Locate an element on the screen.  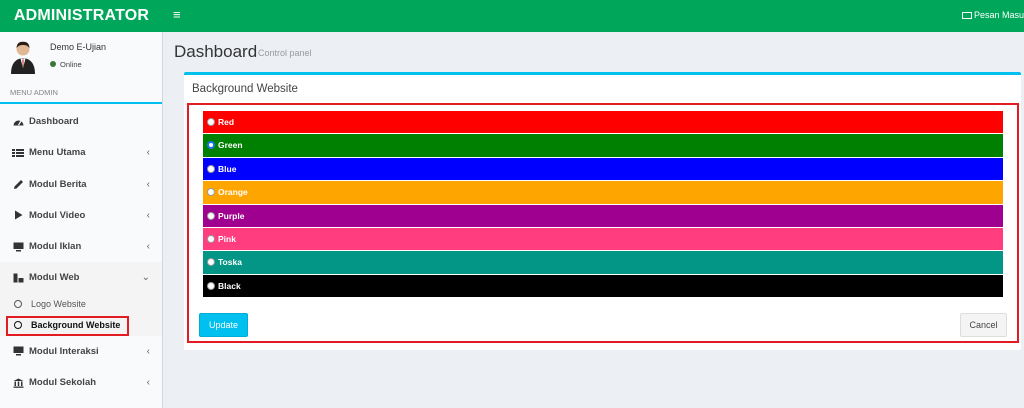
sidebar-item-modul-web: Modul Web ⌄ is located at coordinates (81, 278).